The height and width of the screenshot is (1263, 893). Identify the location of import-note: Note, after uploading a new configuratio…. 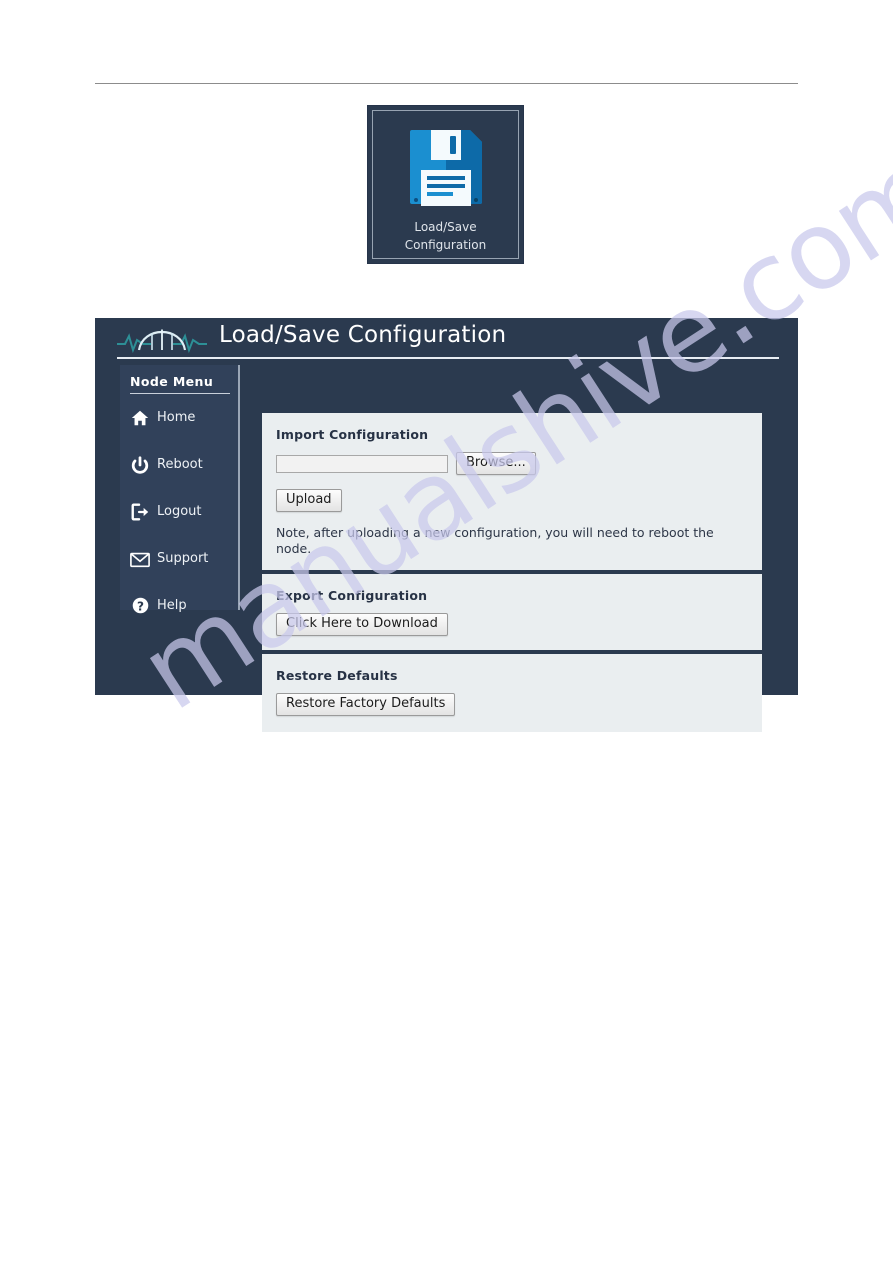
(495, 540).